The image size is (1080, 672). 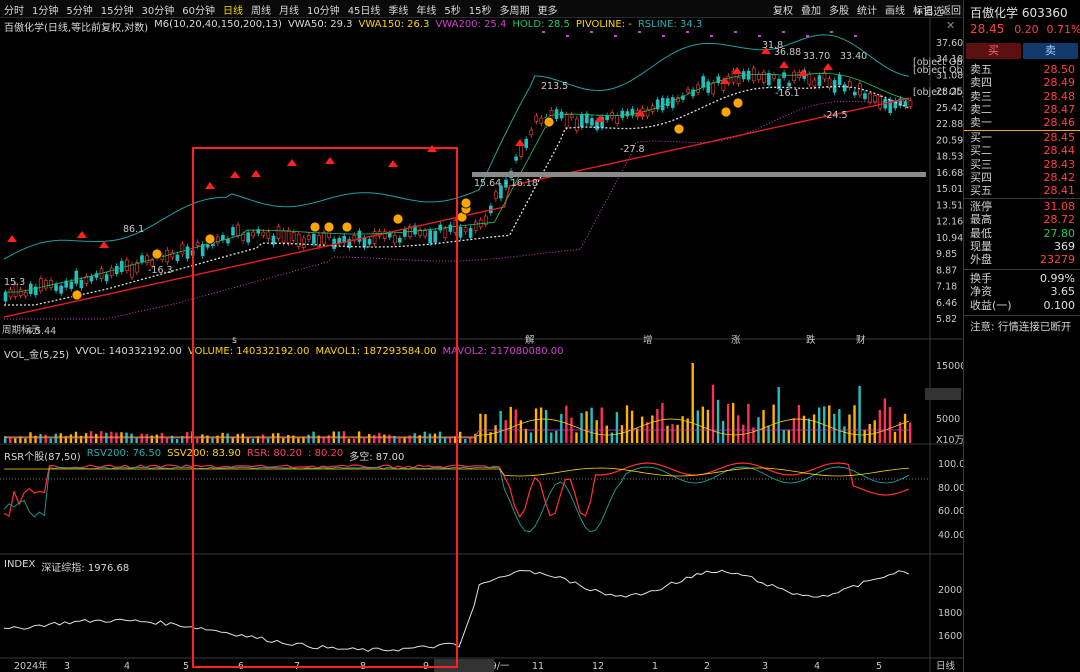 I want to click on tab-period: 多周期, so click(x=515, y=9).